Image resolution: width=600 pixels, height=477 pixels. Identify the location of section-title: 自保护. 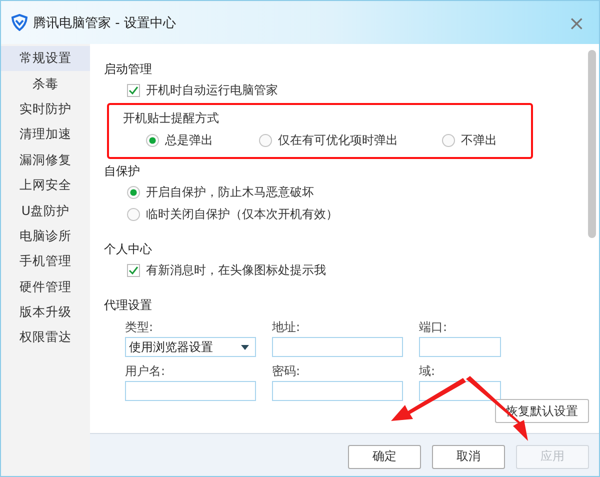
(122, 171).